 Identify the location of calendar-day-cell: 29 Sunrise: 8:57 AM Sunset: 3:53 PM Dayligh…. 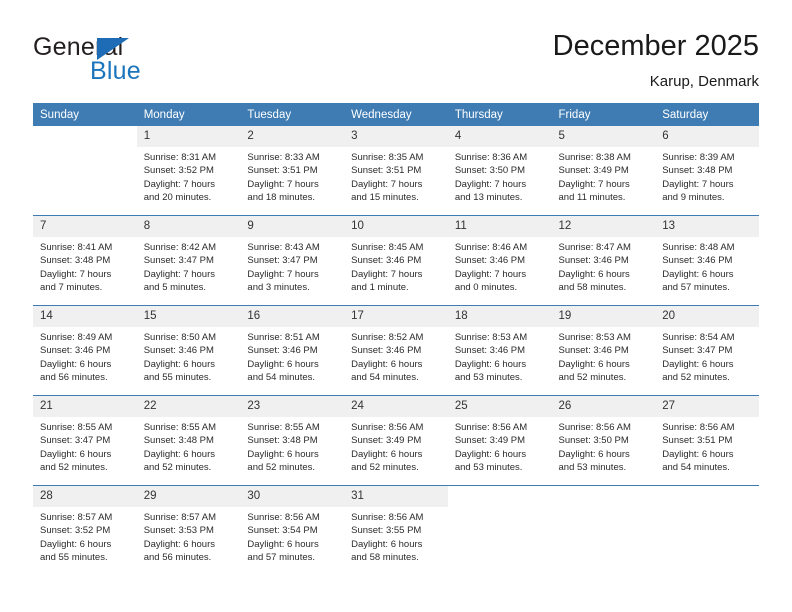
(188, 530).